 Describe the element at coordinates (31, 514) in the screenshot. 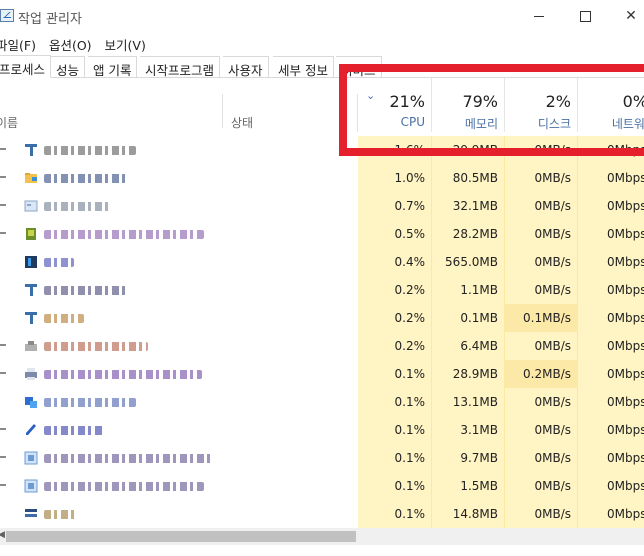

I see `service-icon` at that location.